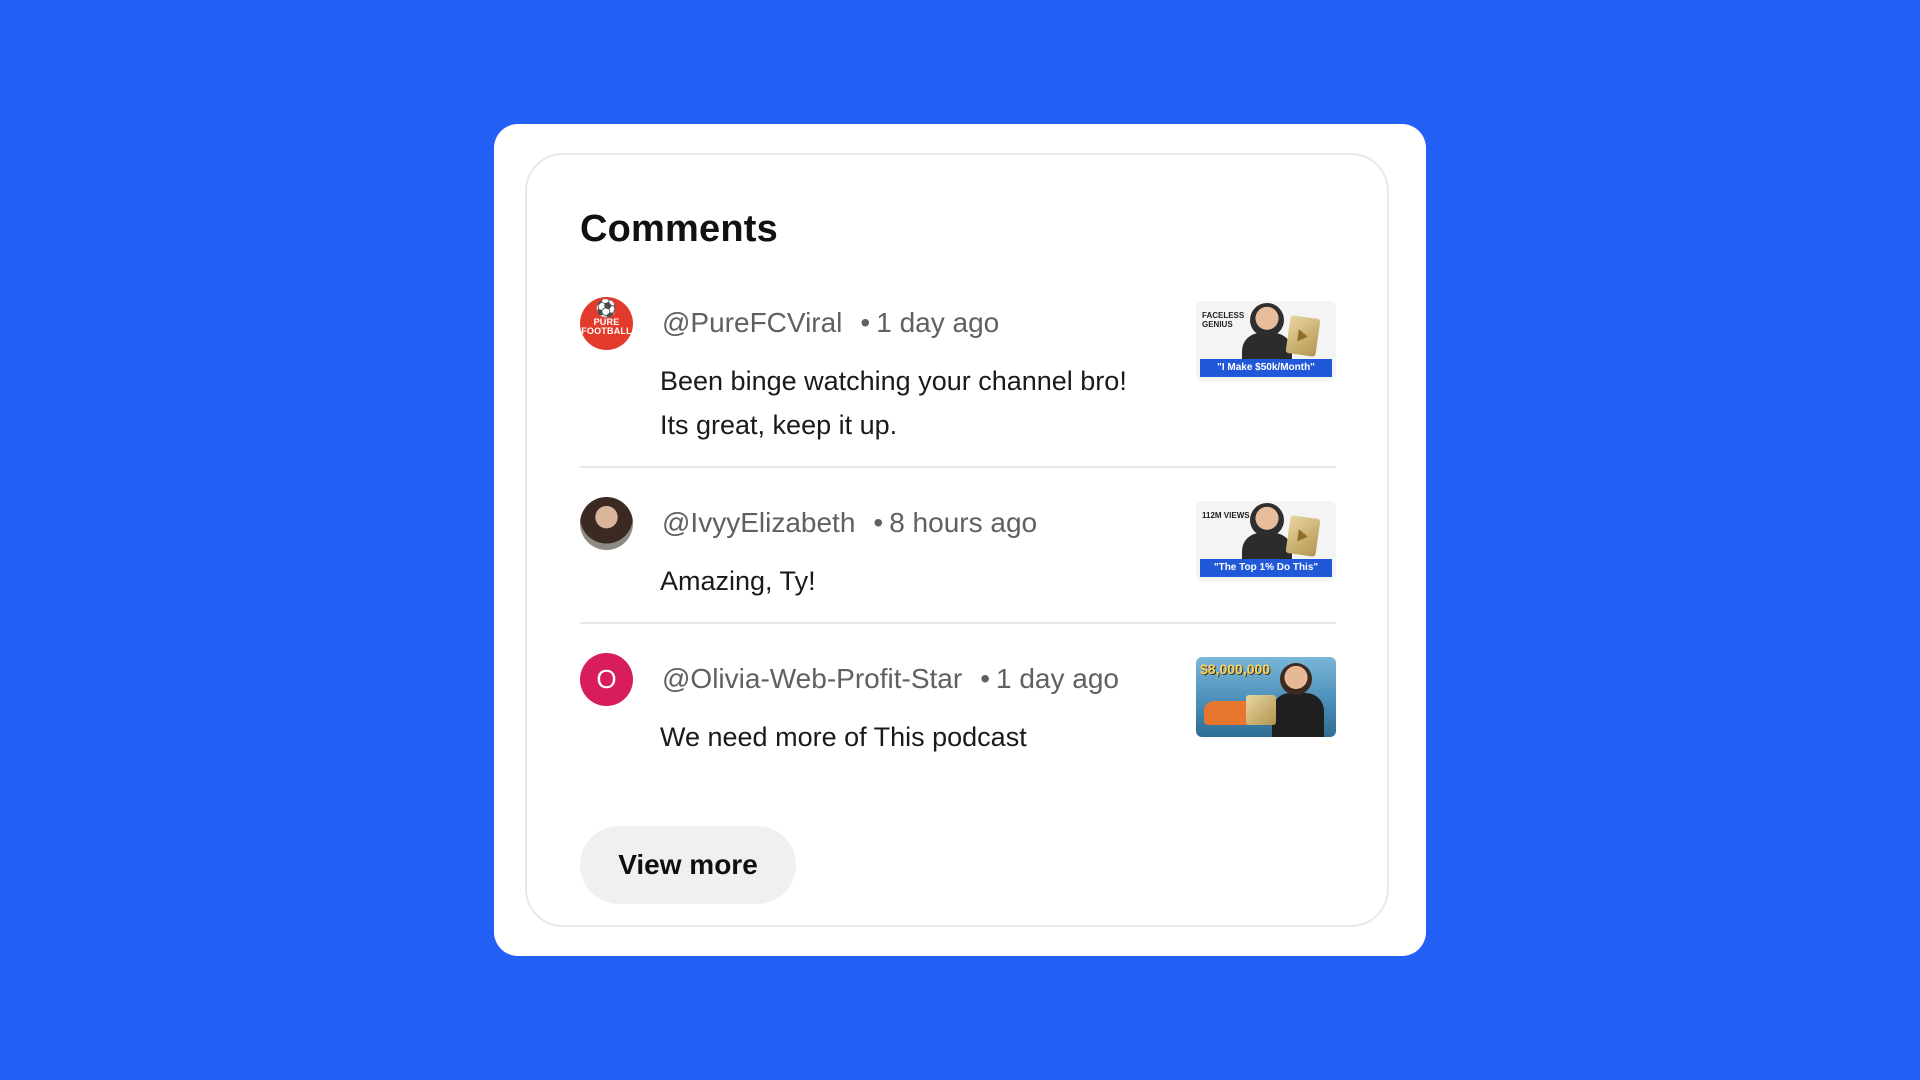  What do you see at coordinates (1266, 541) in the screenshot?
I see `video-thumbnail: 112M VIEWS "The Top 1% Do This"` at bounding box center [1266, 541].